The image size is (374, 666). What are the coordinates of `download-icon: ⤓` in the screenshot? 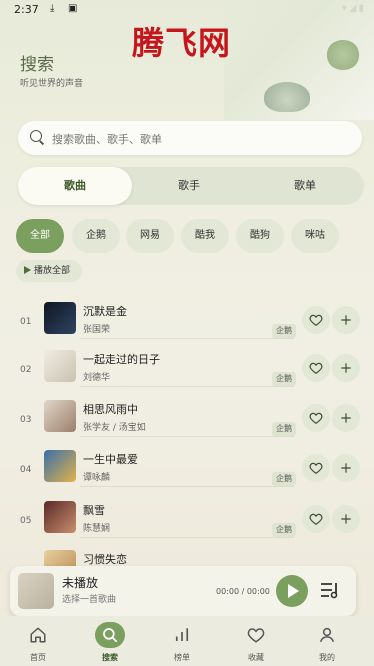 It's located at (52, 8).